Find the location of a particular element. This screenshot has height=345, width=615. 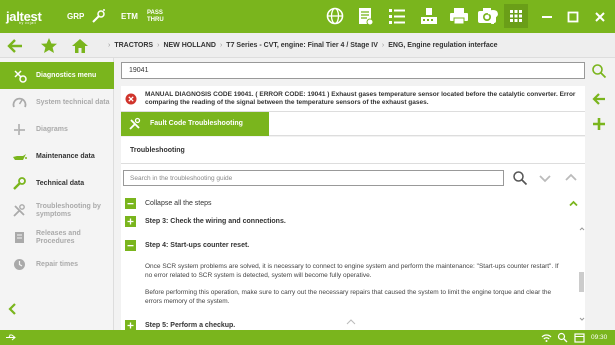

guide-search-field is located at coordinates (313, 178).